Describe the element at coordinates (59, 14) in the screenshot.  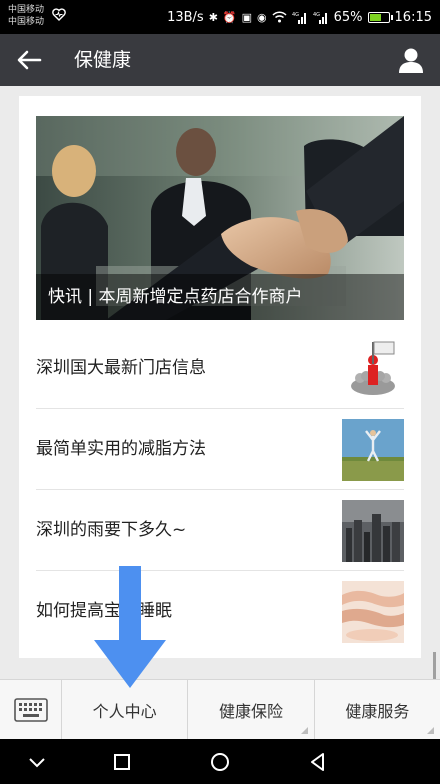
I see `heart-icon` at that location.